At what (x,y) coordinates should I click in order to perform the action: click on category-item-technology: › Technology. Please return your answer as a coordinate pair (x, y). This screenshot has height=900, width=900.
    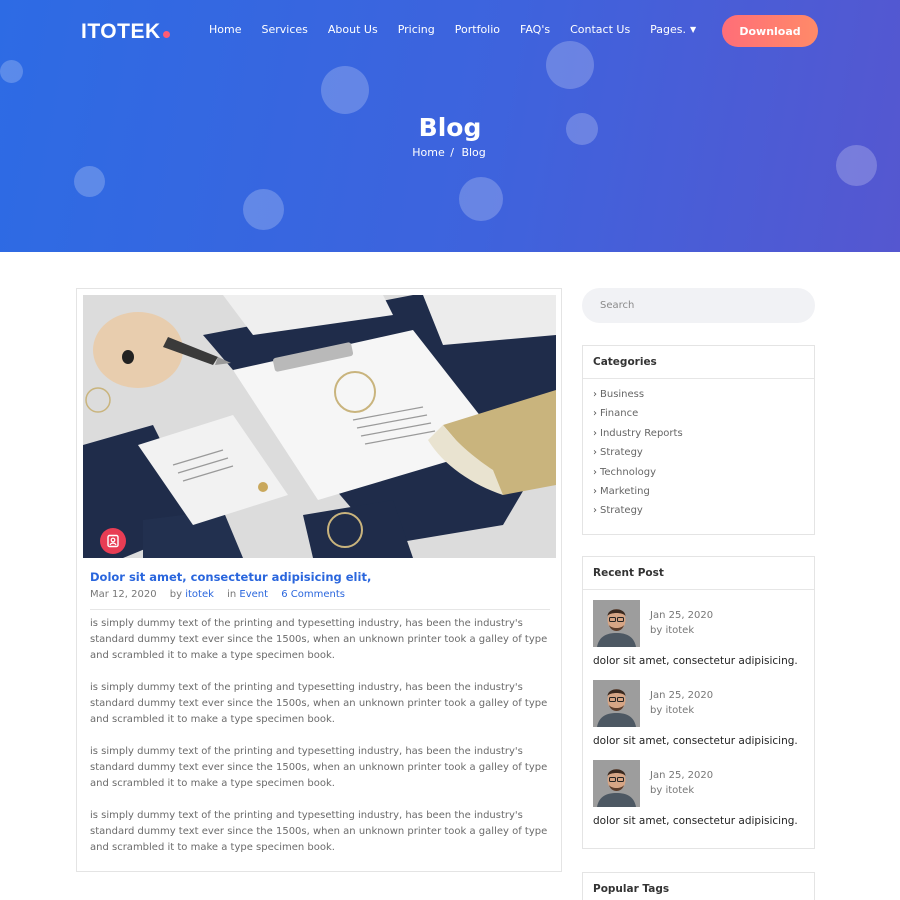
    Looking at the image, I should click on (703, 476).